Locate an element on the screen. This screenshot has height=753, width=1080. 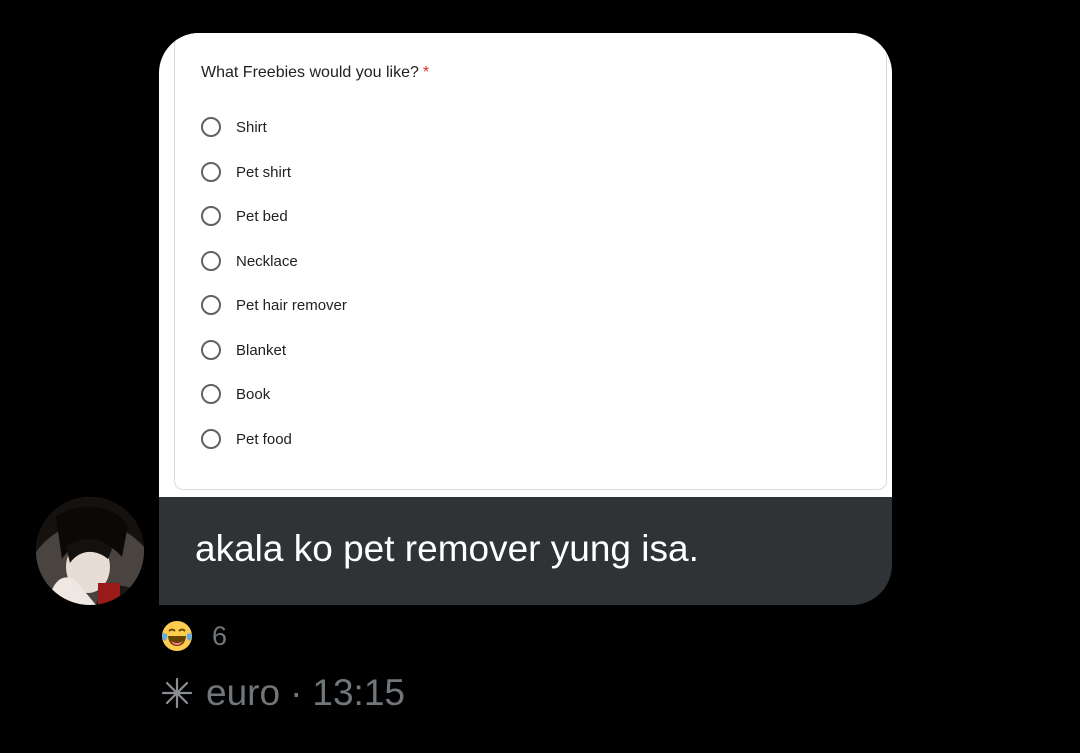
avatar-image is located at coordinates (90, 551).